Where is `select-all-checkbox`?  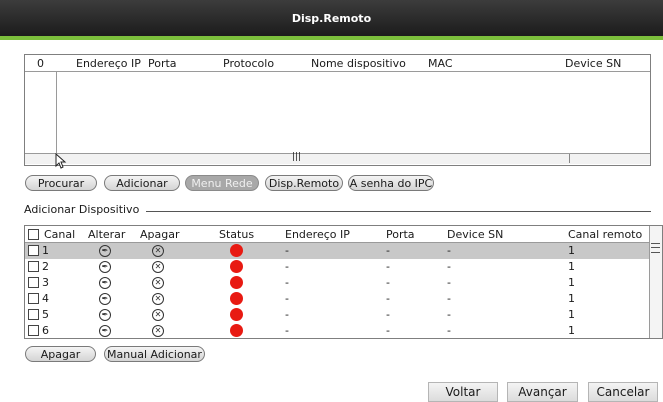 select-all-checkbox is located at coordinates (33, 234).